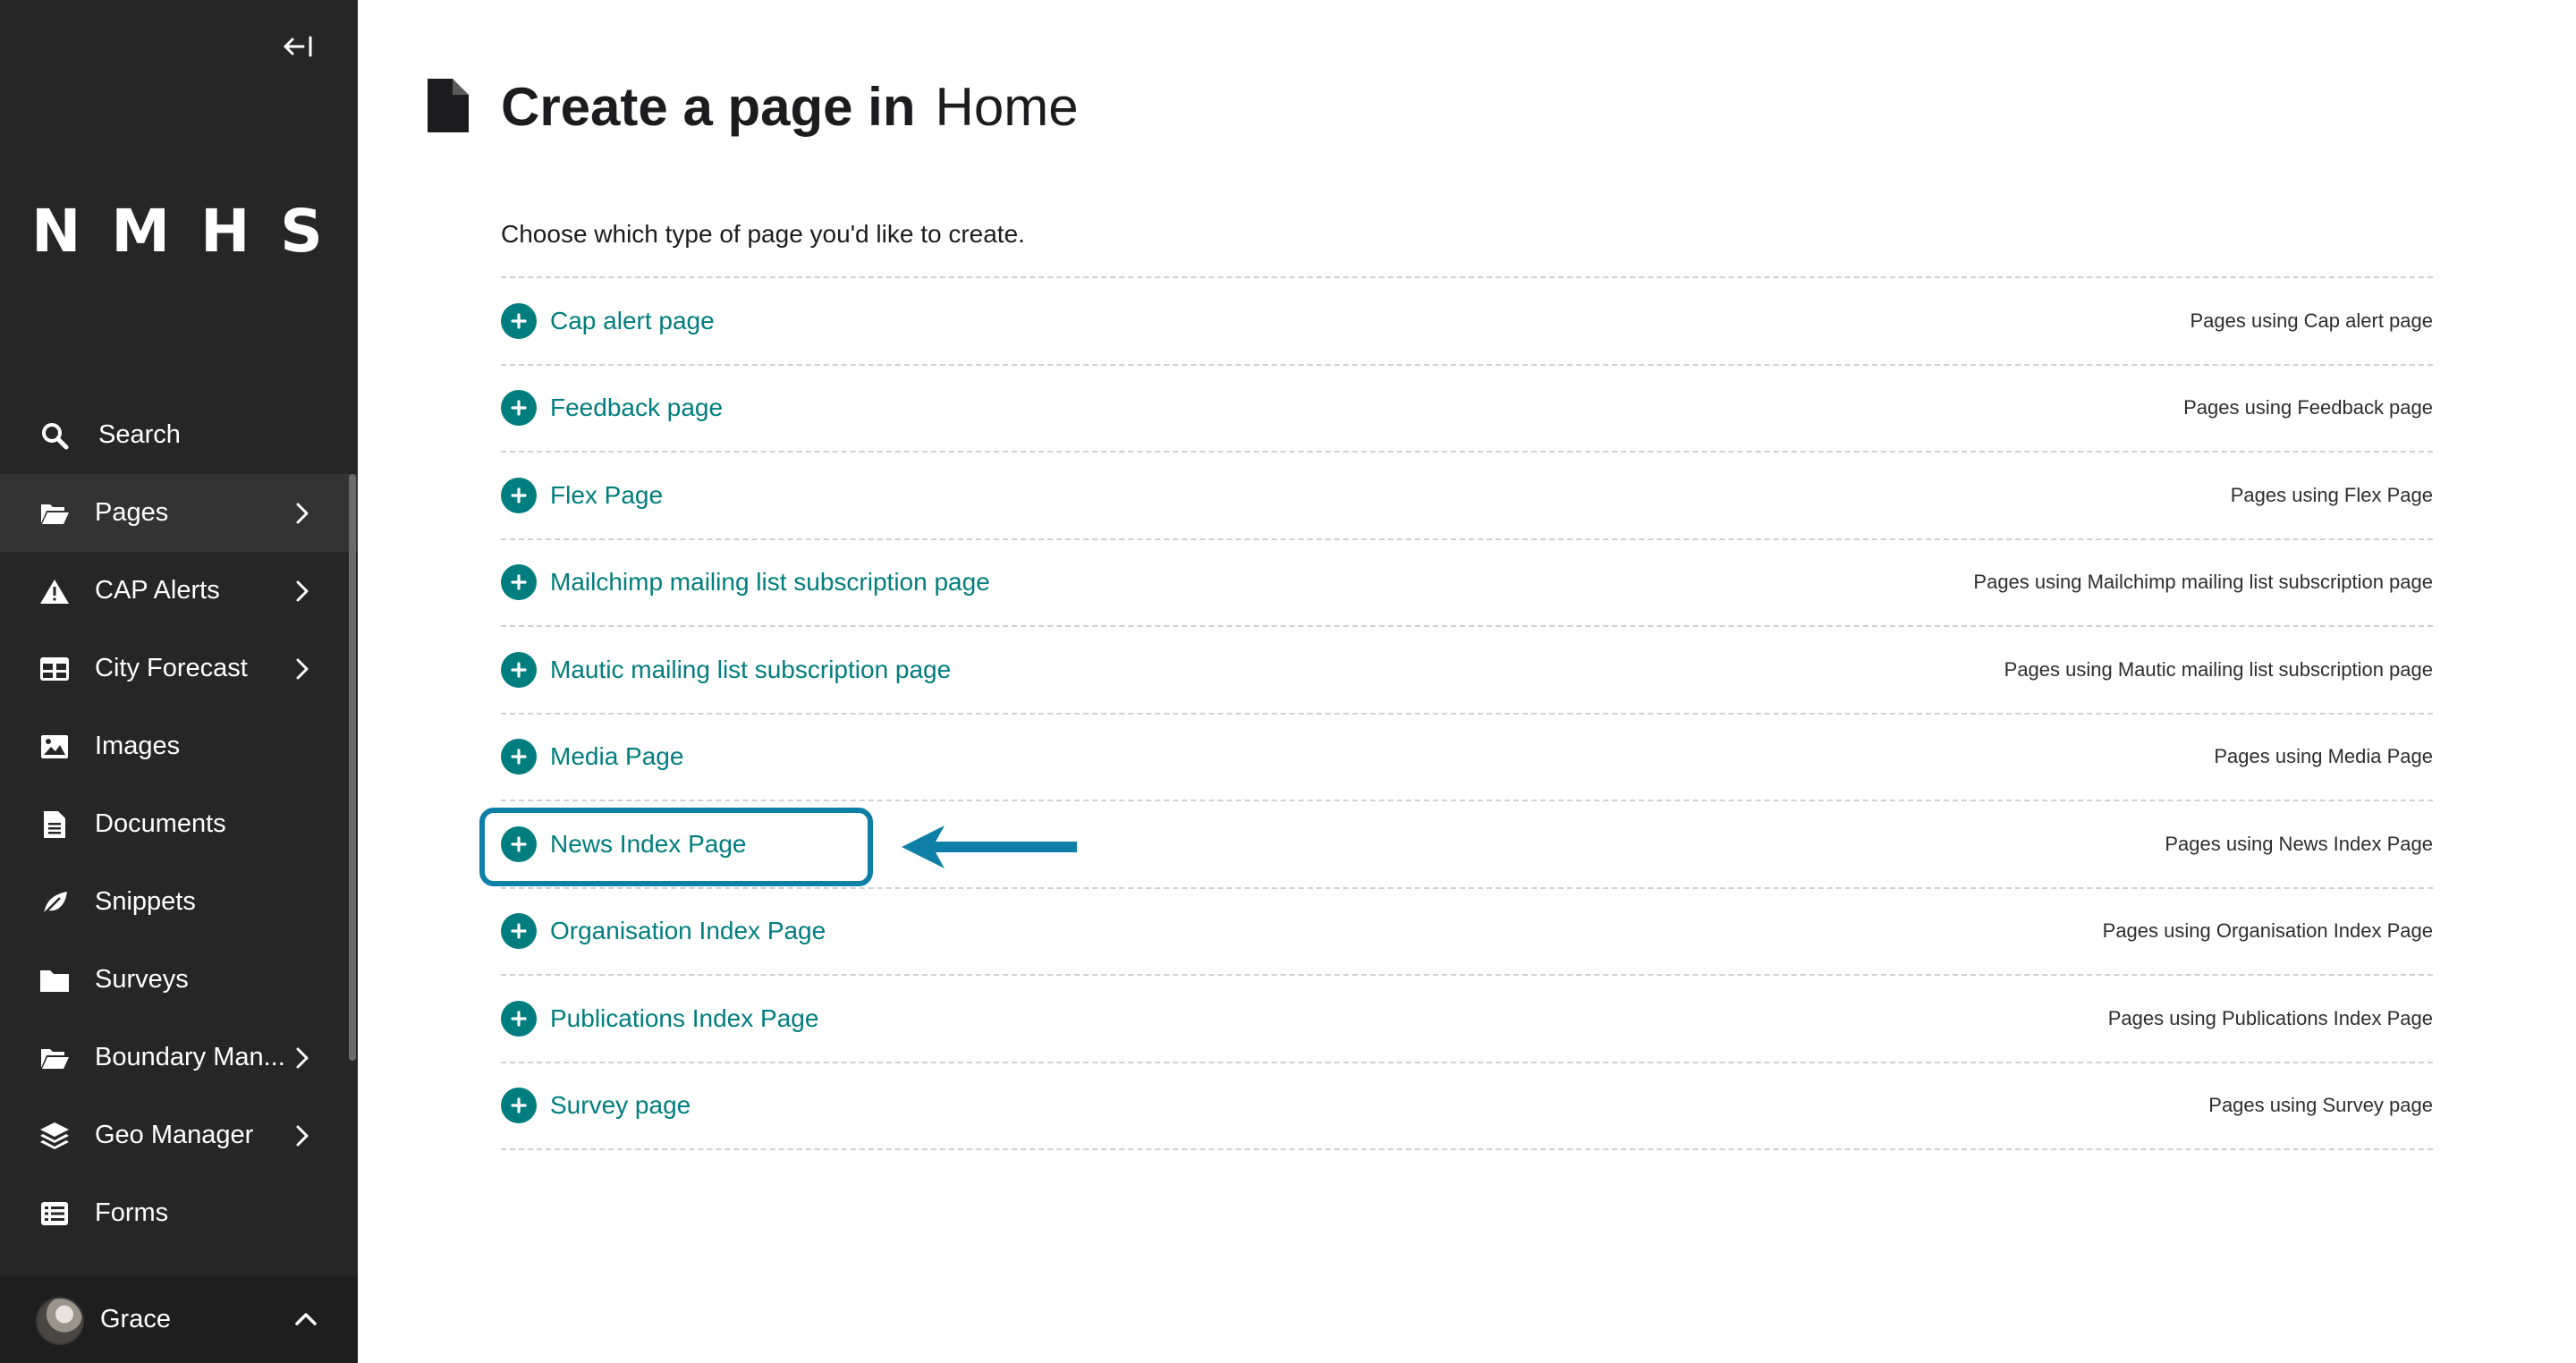 Image resolution: width=2576 pixels, height=1363 pixels. I want to click on warning-icon, so click(54, 591).